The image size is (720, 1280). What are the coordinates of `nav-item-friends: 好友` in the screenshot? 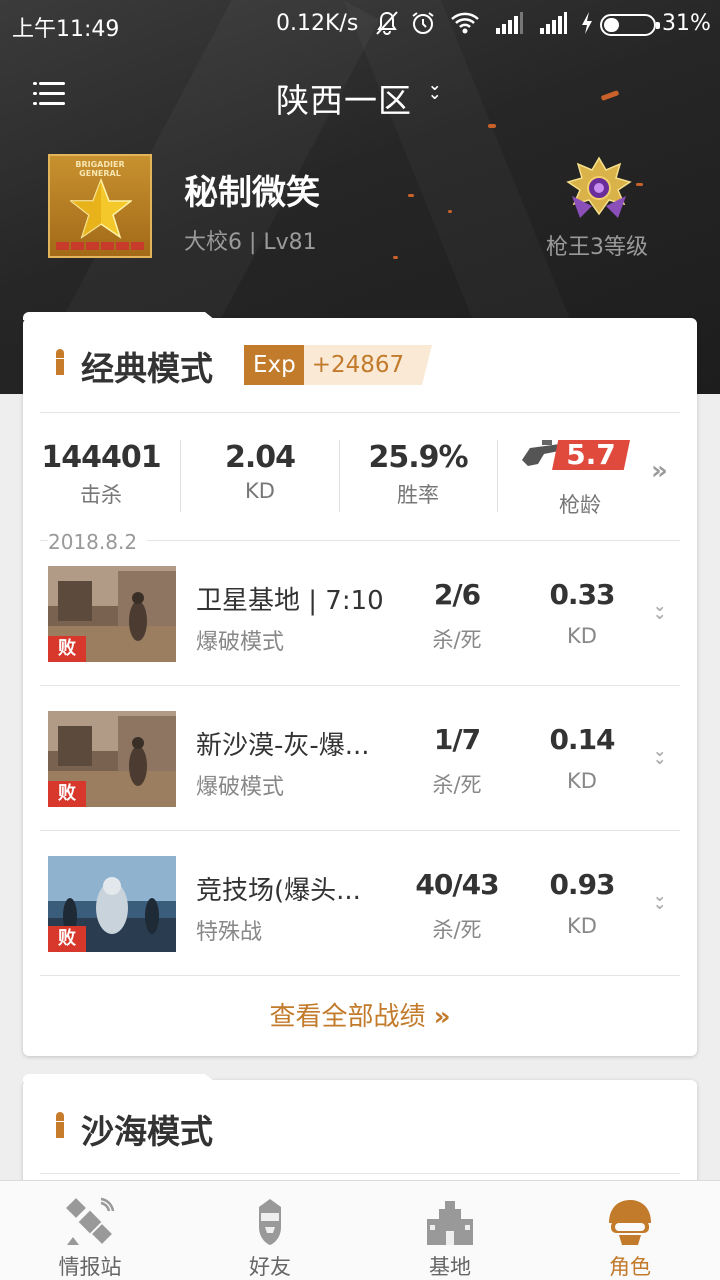 It's located at (270, 1230).